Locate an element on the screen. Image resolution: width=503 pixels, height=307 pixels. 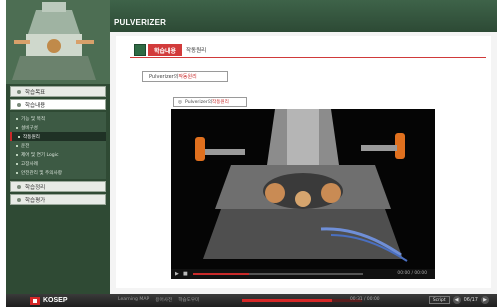
header: PULVERIZER is located at coordinates (303, 16).